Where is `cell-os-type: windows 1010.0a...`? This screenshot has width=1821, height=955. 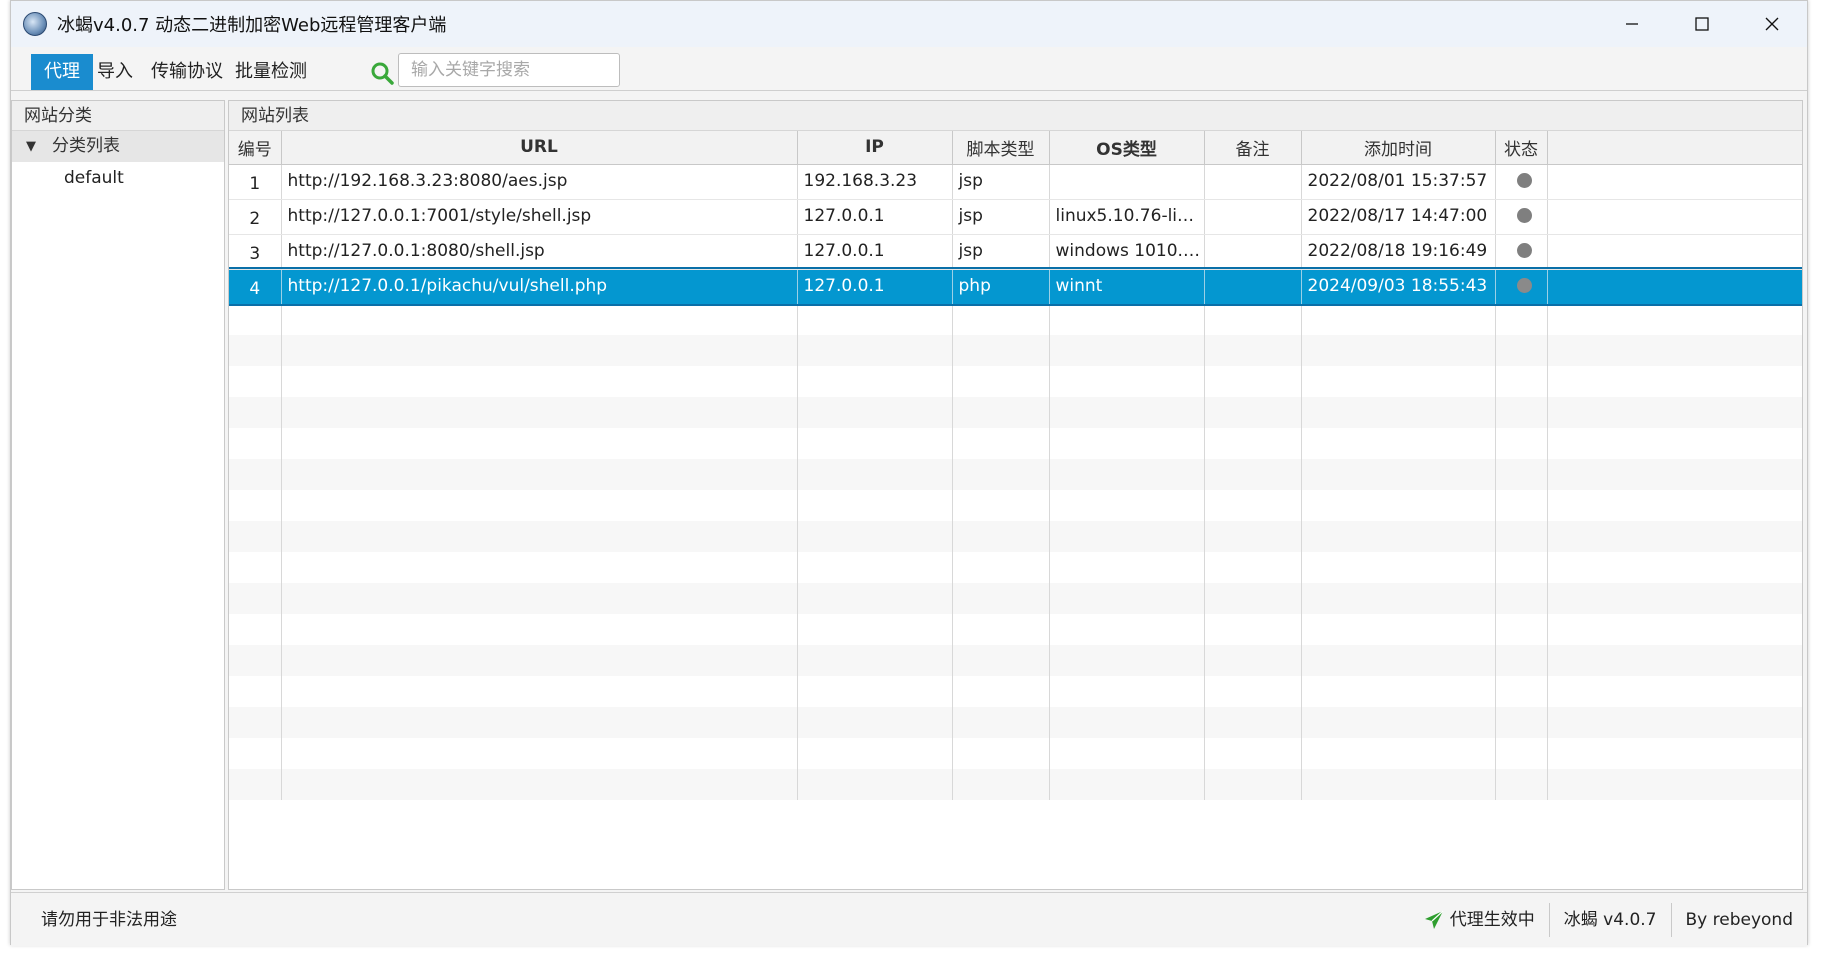
cell-os-type: windows 1010.0a... is located at coordinates (1127, 252).